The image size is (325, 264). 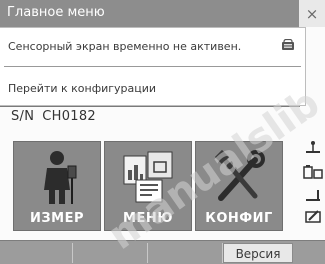 What do you see at coordinates (150, 106) in the screenshot?
I see `status-divider` at bounding box center [150, 106].